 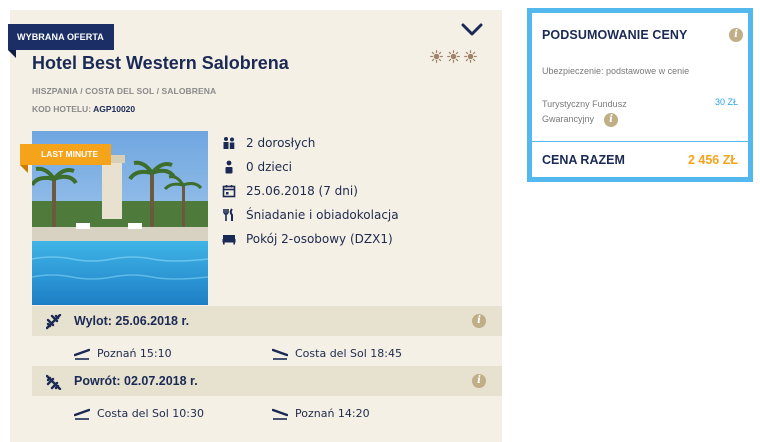 What do you see at coordinates (62, 109) in the screenshot?
I see `hotel-code-label: KOD HOTELU:` at bounding box center [62, 109].